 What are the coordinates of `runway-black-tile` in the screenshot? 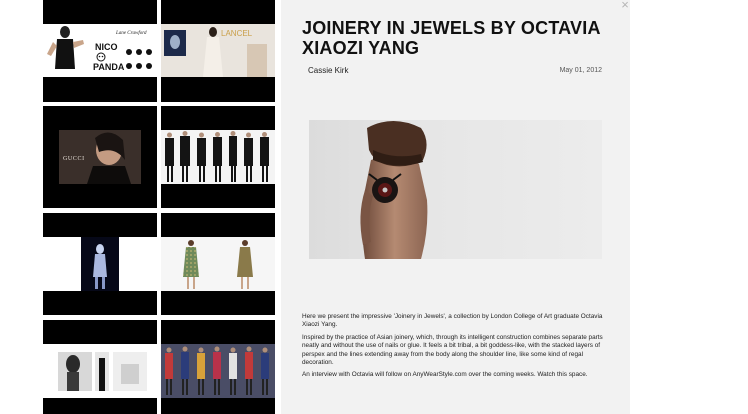 It's located at (218, 157).